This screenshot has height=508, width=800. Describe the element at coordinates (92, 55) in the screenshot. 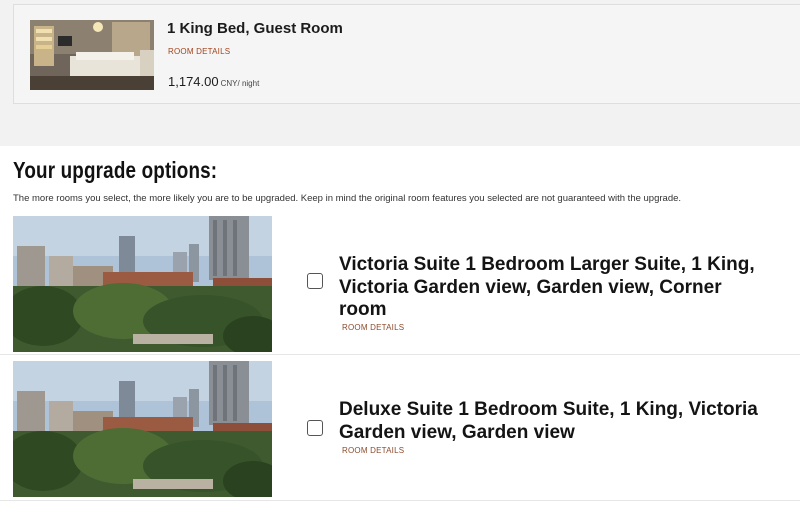

I see `booked-room-photo` at that location.